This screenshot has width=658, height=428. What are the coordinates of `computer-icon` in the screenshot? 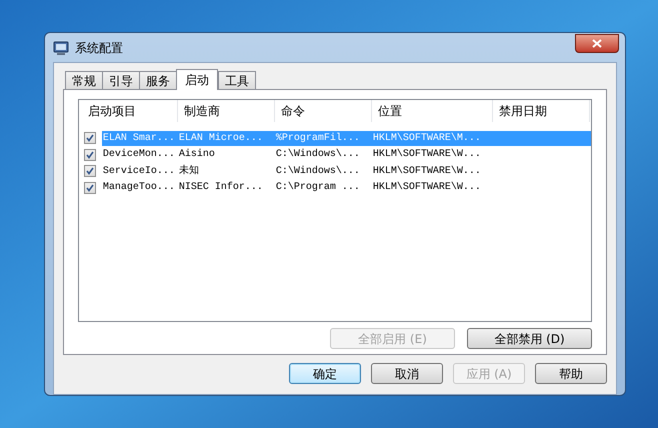 It's located at (61, 48).